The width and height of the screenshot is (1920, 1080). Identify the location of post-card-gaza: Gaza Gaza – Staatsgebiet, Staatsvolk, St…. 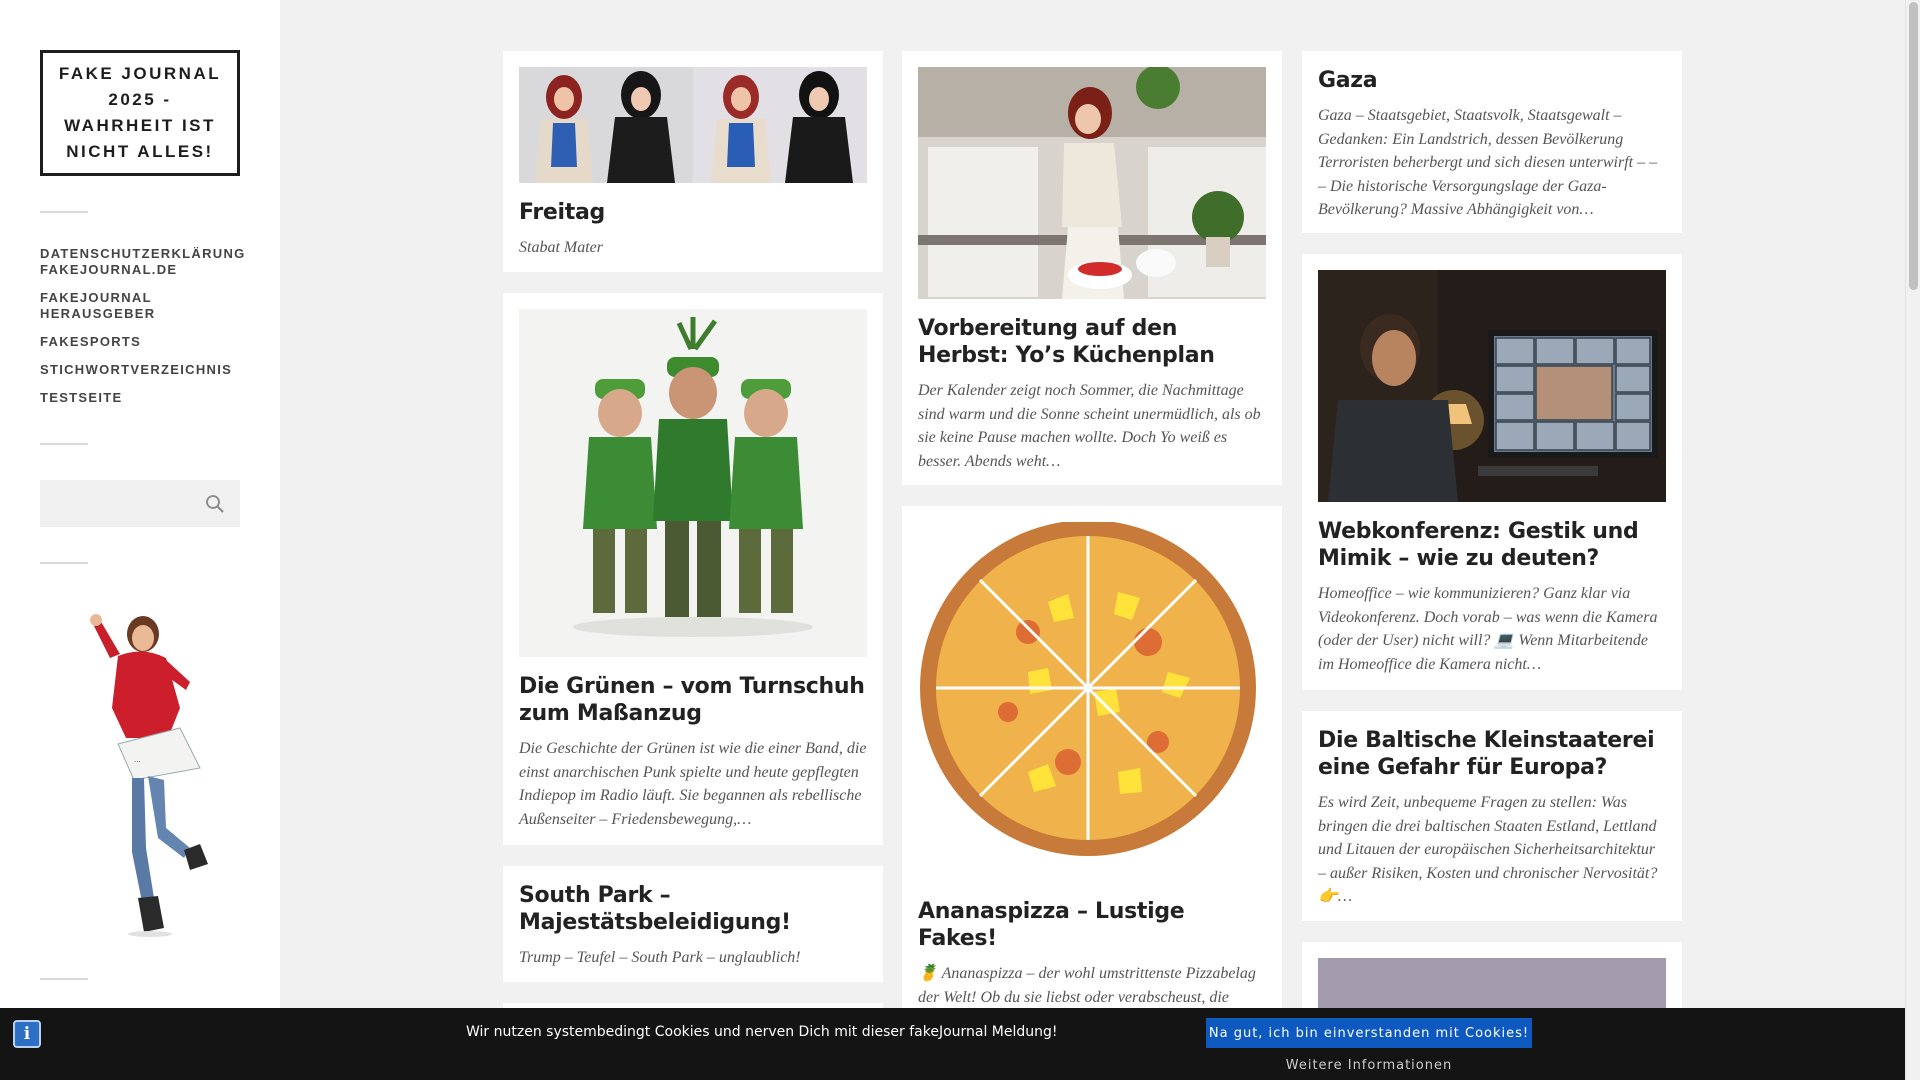
(1492, 142).